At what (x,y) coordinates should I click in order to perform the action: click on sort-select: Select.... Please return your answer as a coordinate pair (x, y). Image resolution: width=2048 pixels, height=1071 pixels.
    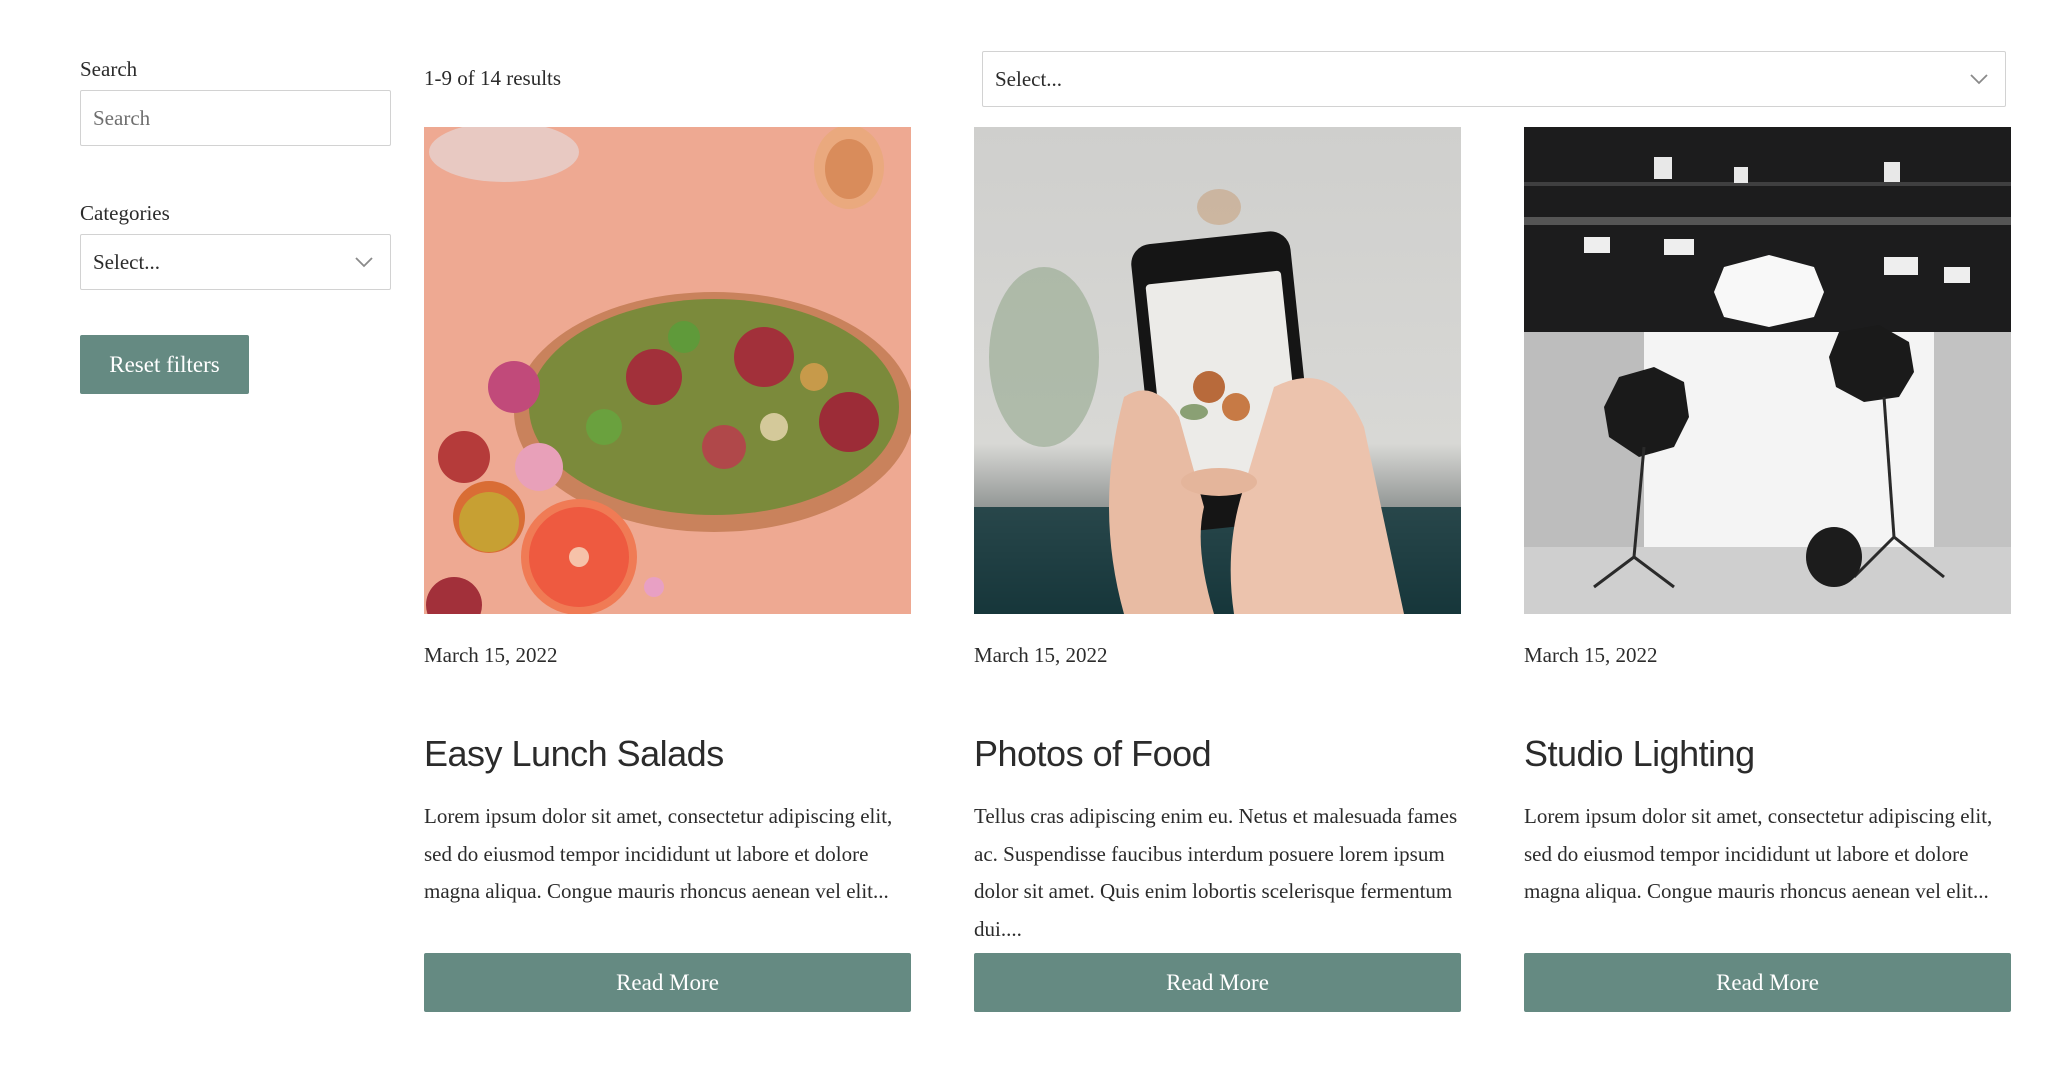
    Looking at the image, I should click on (1494, 79).